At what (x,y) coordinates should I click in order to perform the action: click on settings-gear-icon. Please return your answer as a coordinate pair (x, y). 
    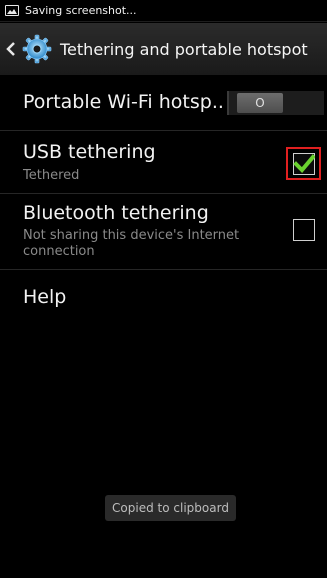
    Looking at the image, I should click on (37, 49).